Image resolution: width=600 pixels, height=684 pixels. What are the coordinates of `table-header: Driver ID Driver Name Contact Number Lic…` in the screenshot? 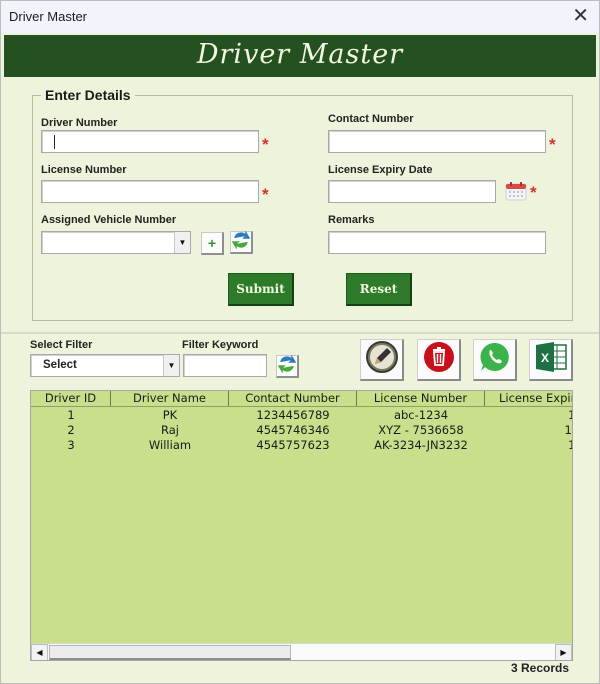 It's located at (301, 399).